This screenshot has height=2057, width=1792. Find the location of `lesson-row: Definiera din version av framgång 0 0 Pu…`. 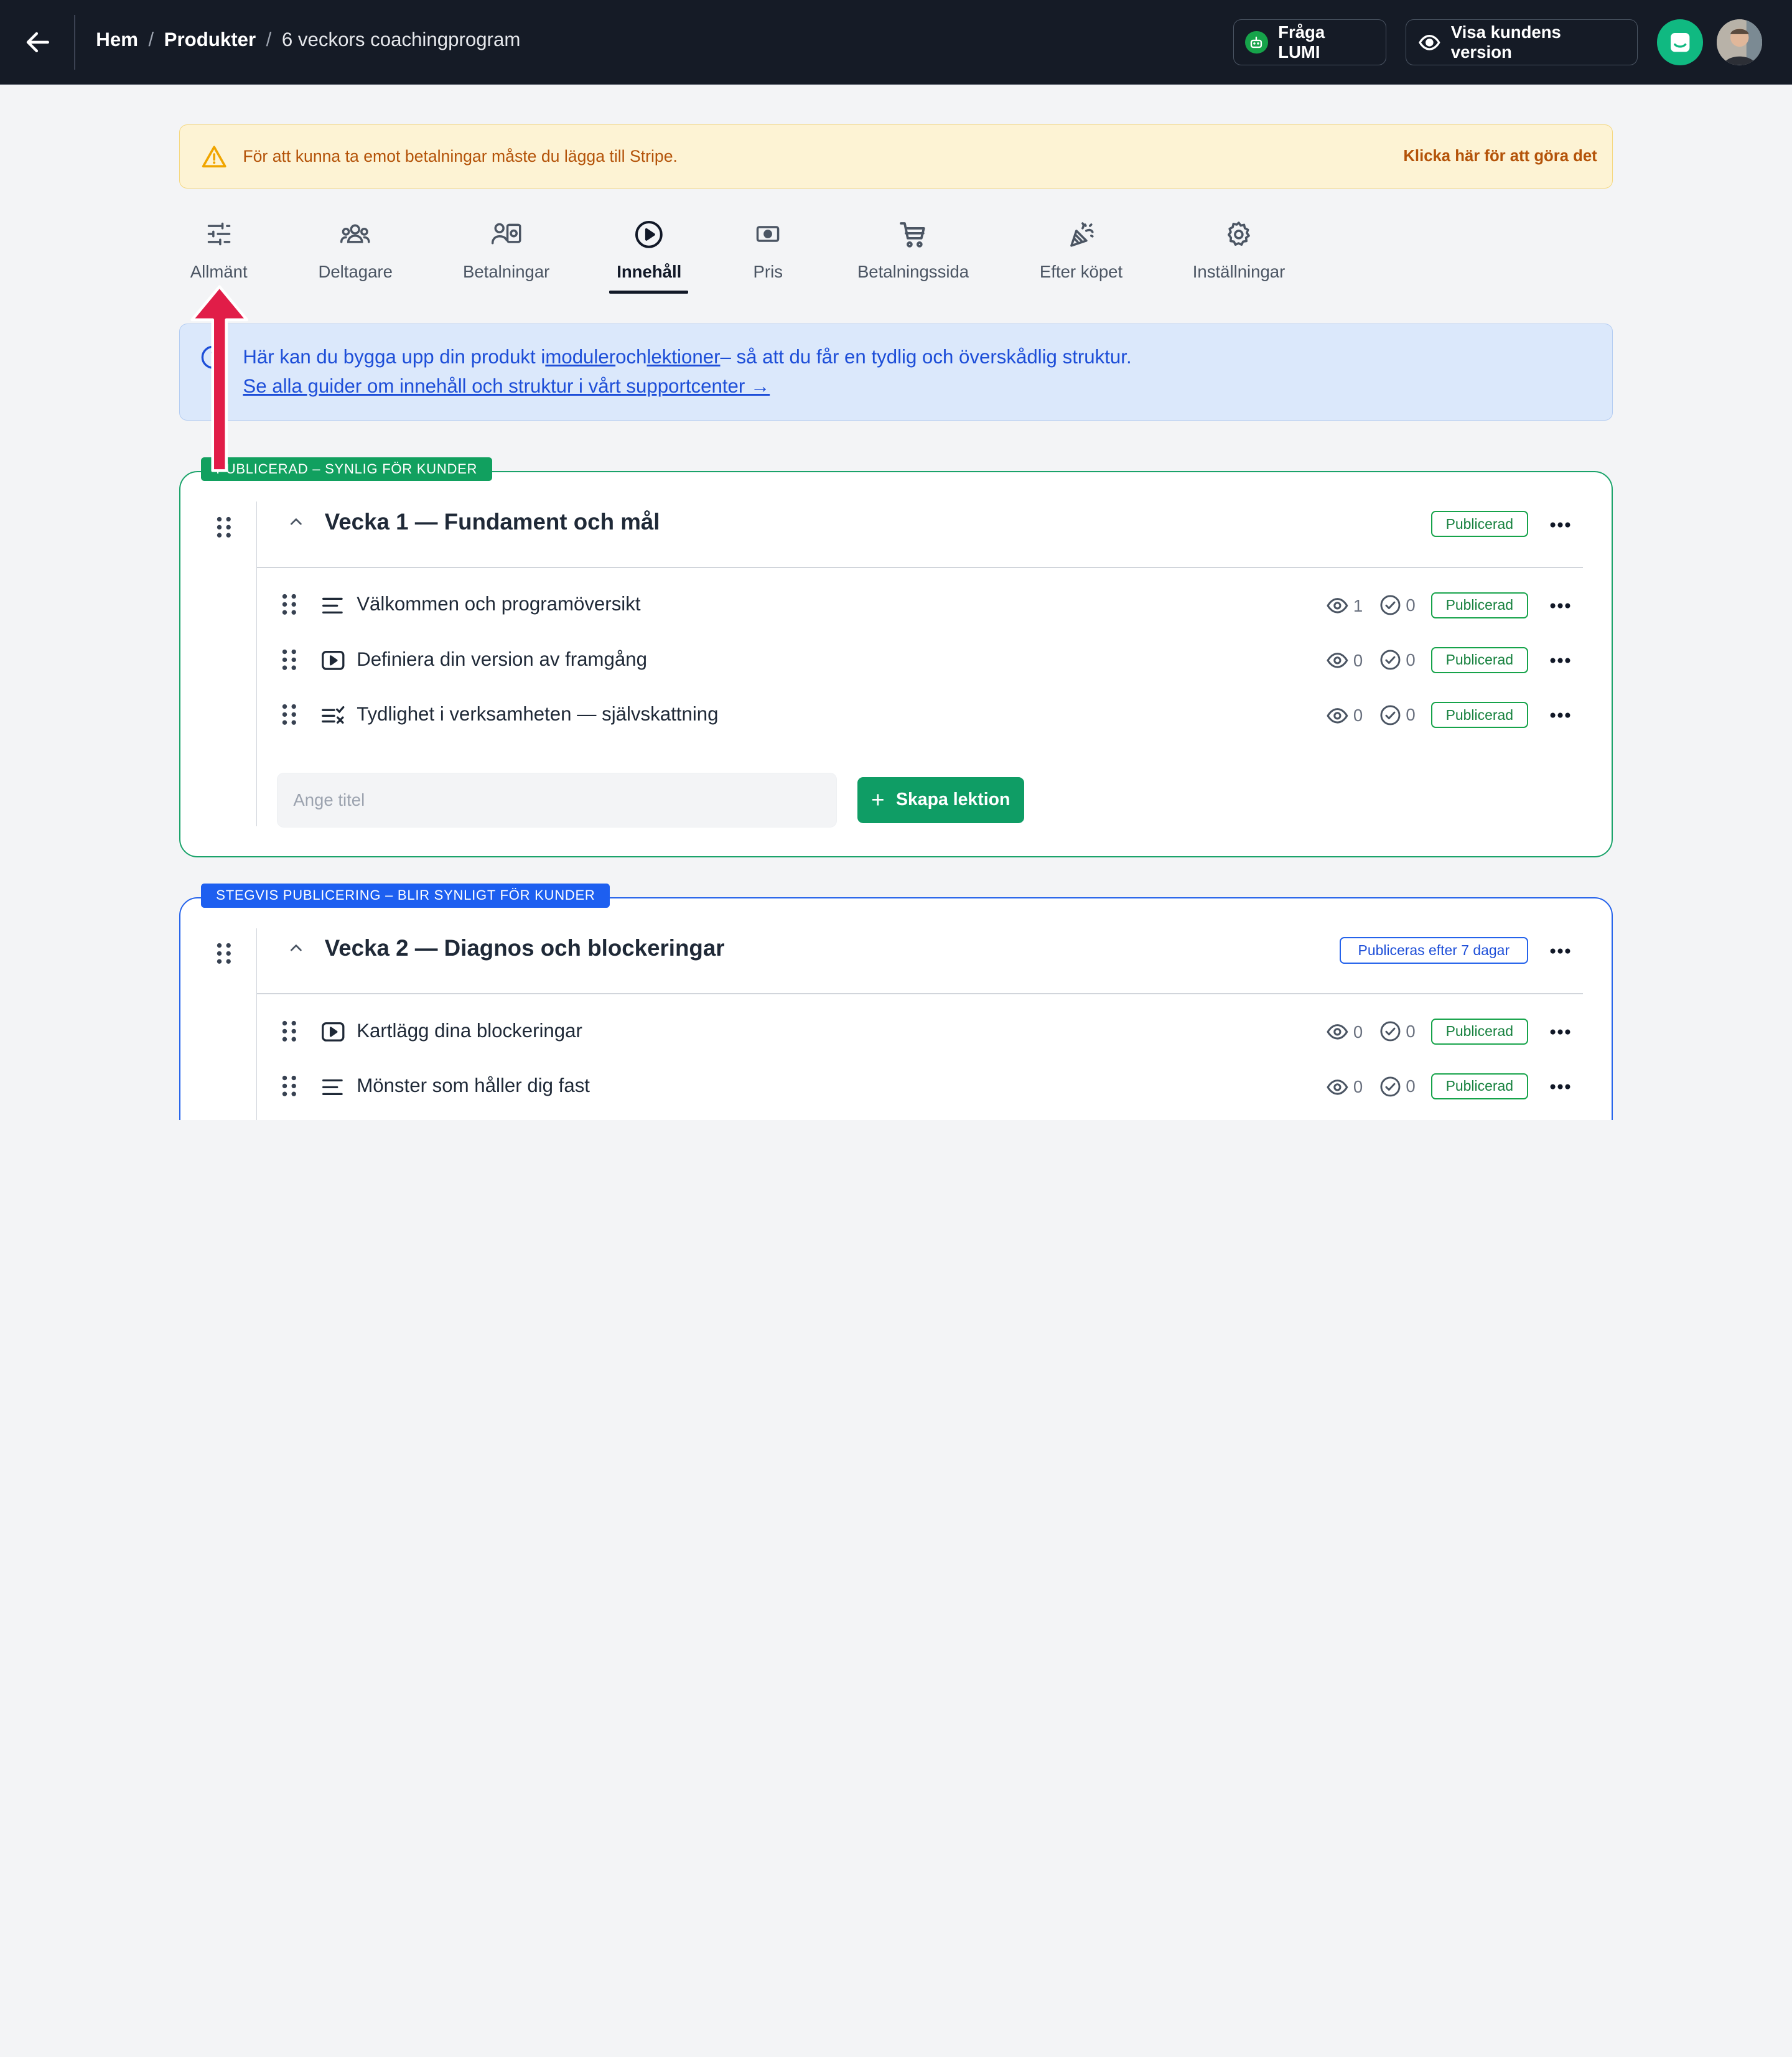

lesson-row: Definiera din version av framgång 0 0 Pu… is located at coordinates (894, 660).